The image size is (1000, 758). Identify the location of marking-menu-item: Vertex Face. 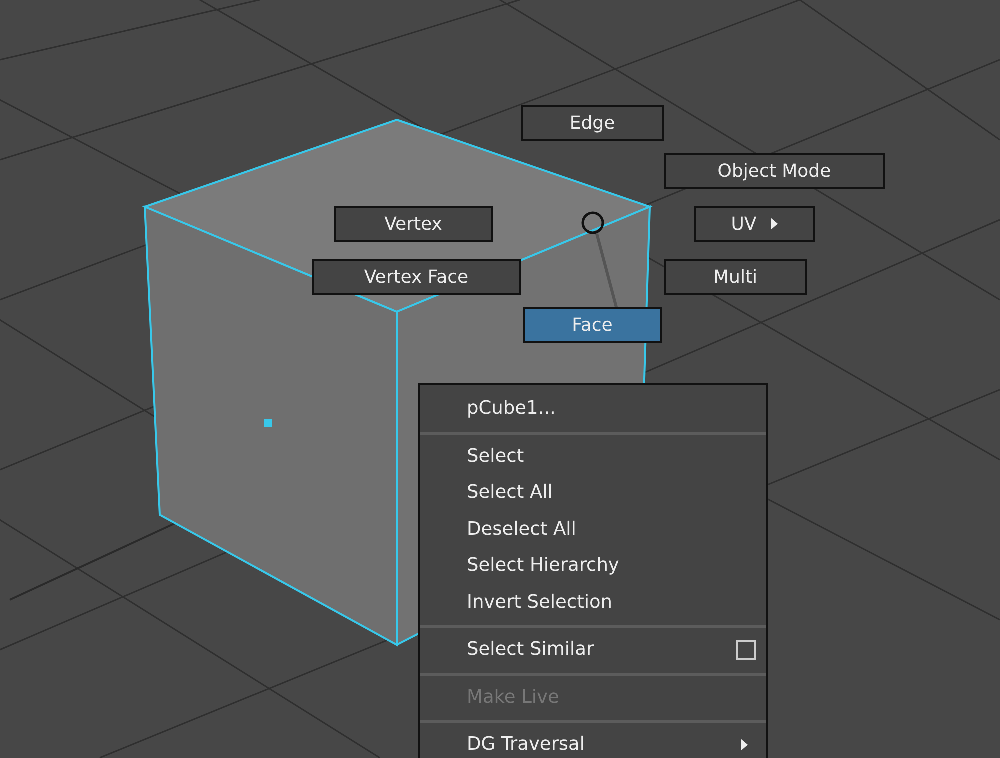
(416, 277).